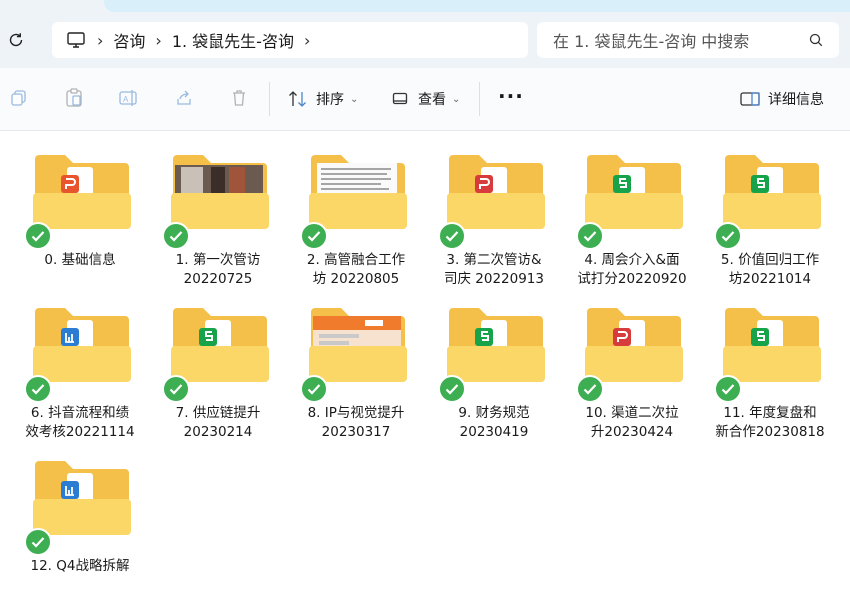 The width and height of the screenshot is (850, 593). I want to click on computer-icon, so click(76, 40).